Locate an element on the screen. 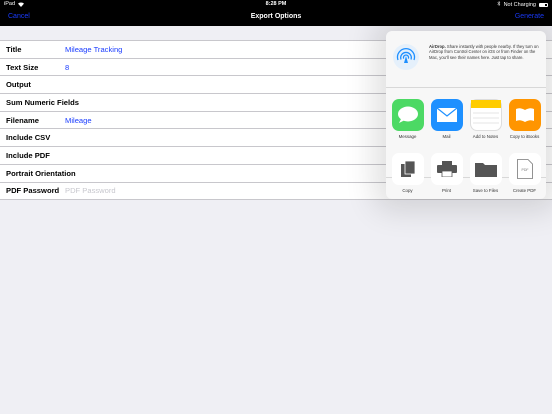  row-label: Sum Numeric Fields is located at coordinates (43, 102).